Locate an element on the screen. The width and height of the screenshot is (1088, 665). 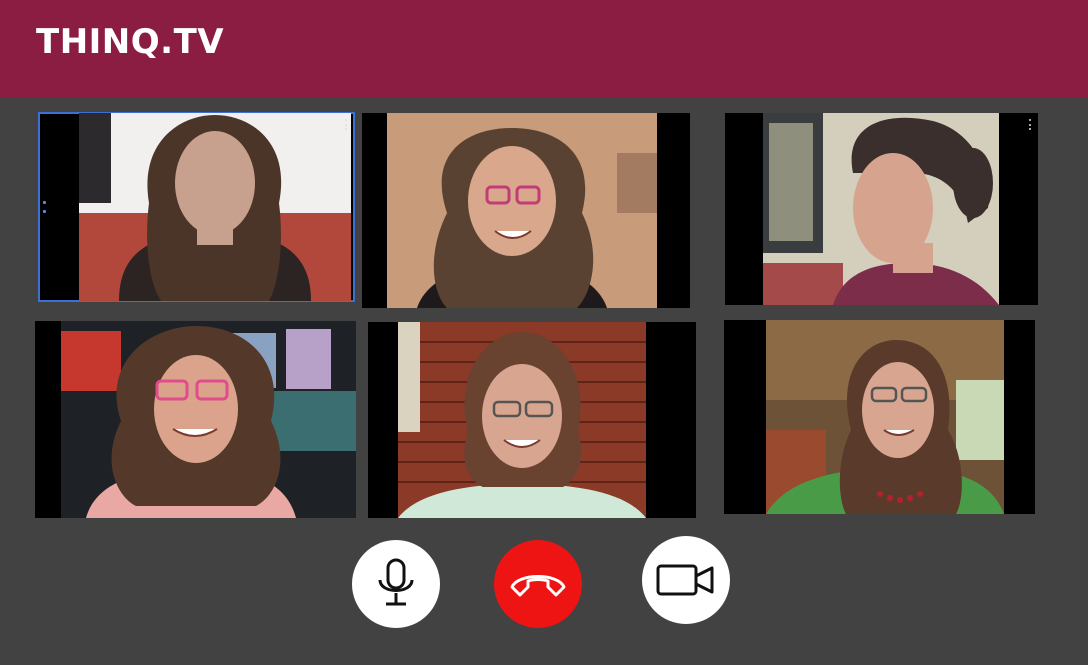
phone-hangup-icon is located at coordinates (538, 586).